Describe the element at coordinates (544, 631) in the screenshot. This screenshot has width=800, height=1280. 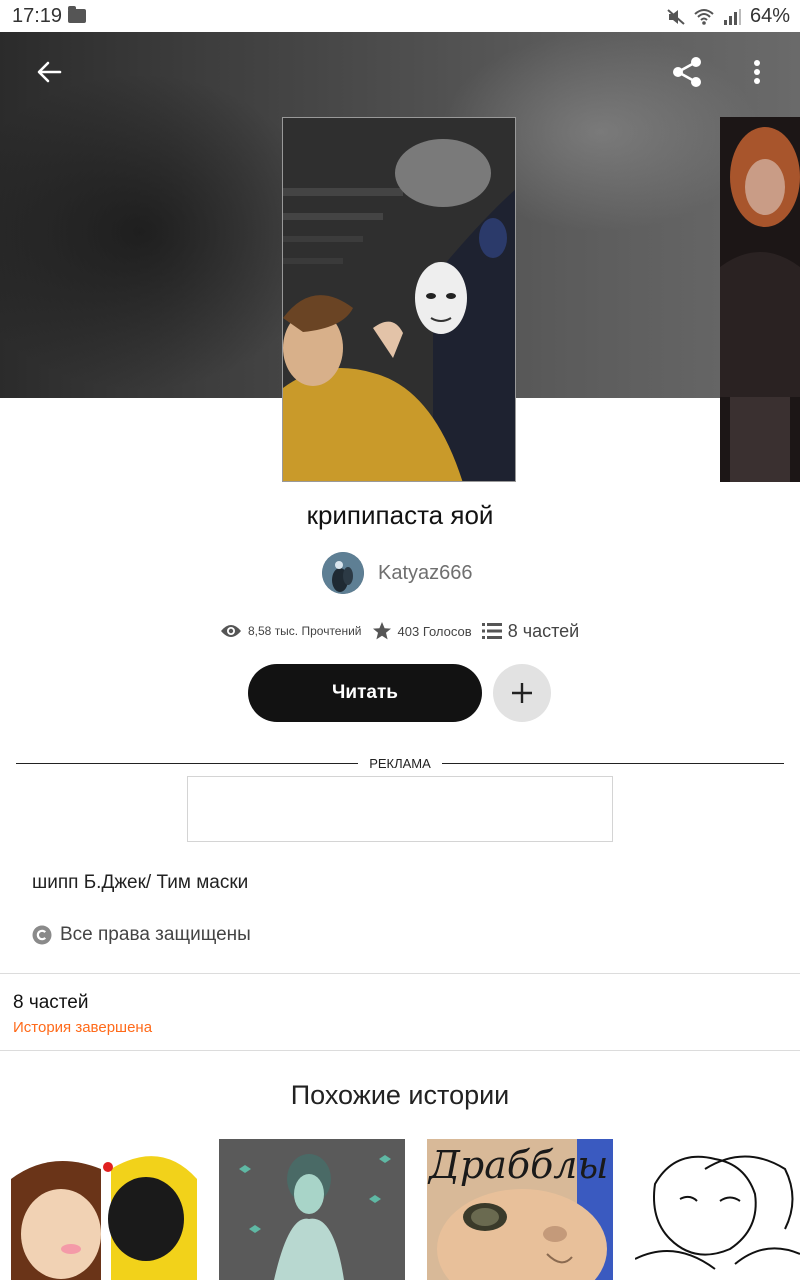
I see `parts-count: 8 частей` at that location.